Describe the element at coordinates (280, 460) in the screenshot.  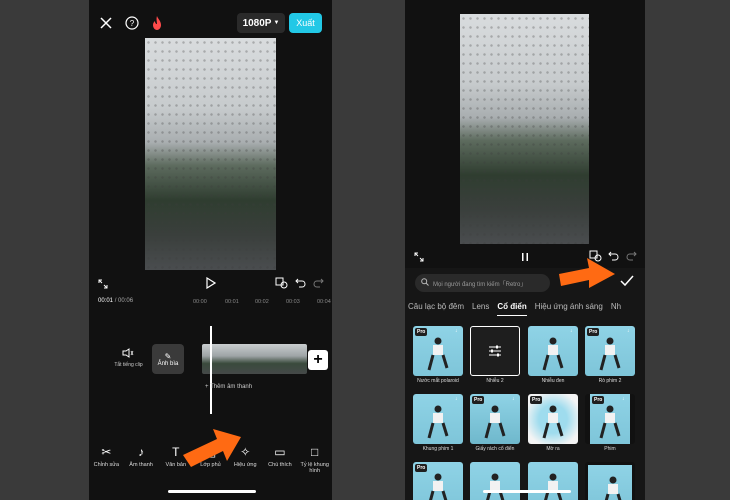
I see `tool-captions: ▭ Chú thích` at that location.